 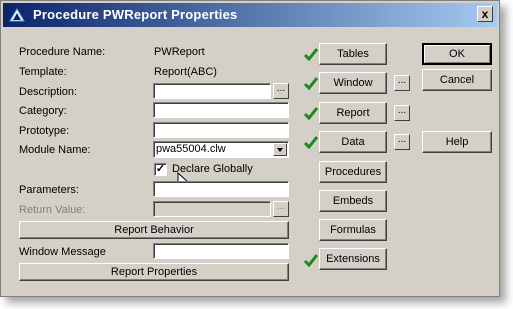 I want to click on tables-label: Tables, so click(x=353, y=54).